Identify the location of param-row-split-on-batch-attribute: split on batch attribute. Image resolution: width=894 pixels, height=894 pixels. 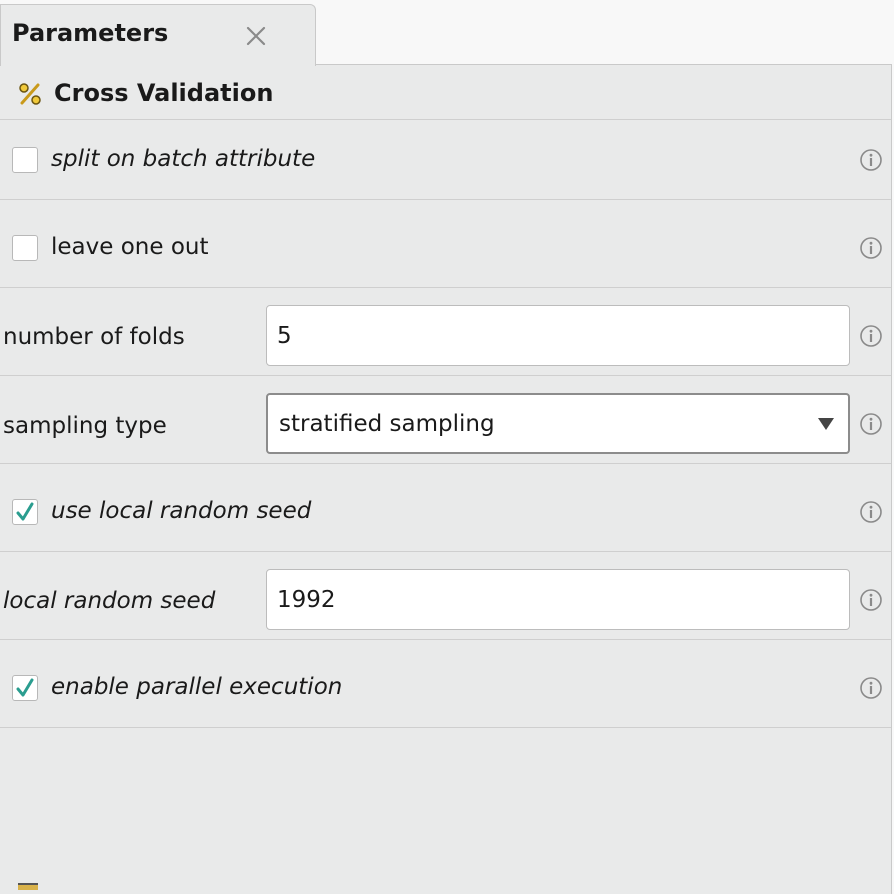
(445, 160).